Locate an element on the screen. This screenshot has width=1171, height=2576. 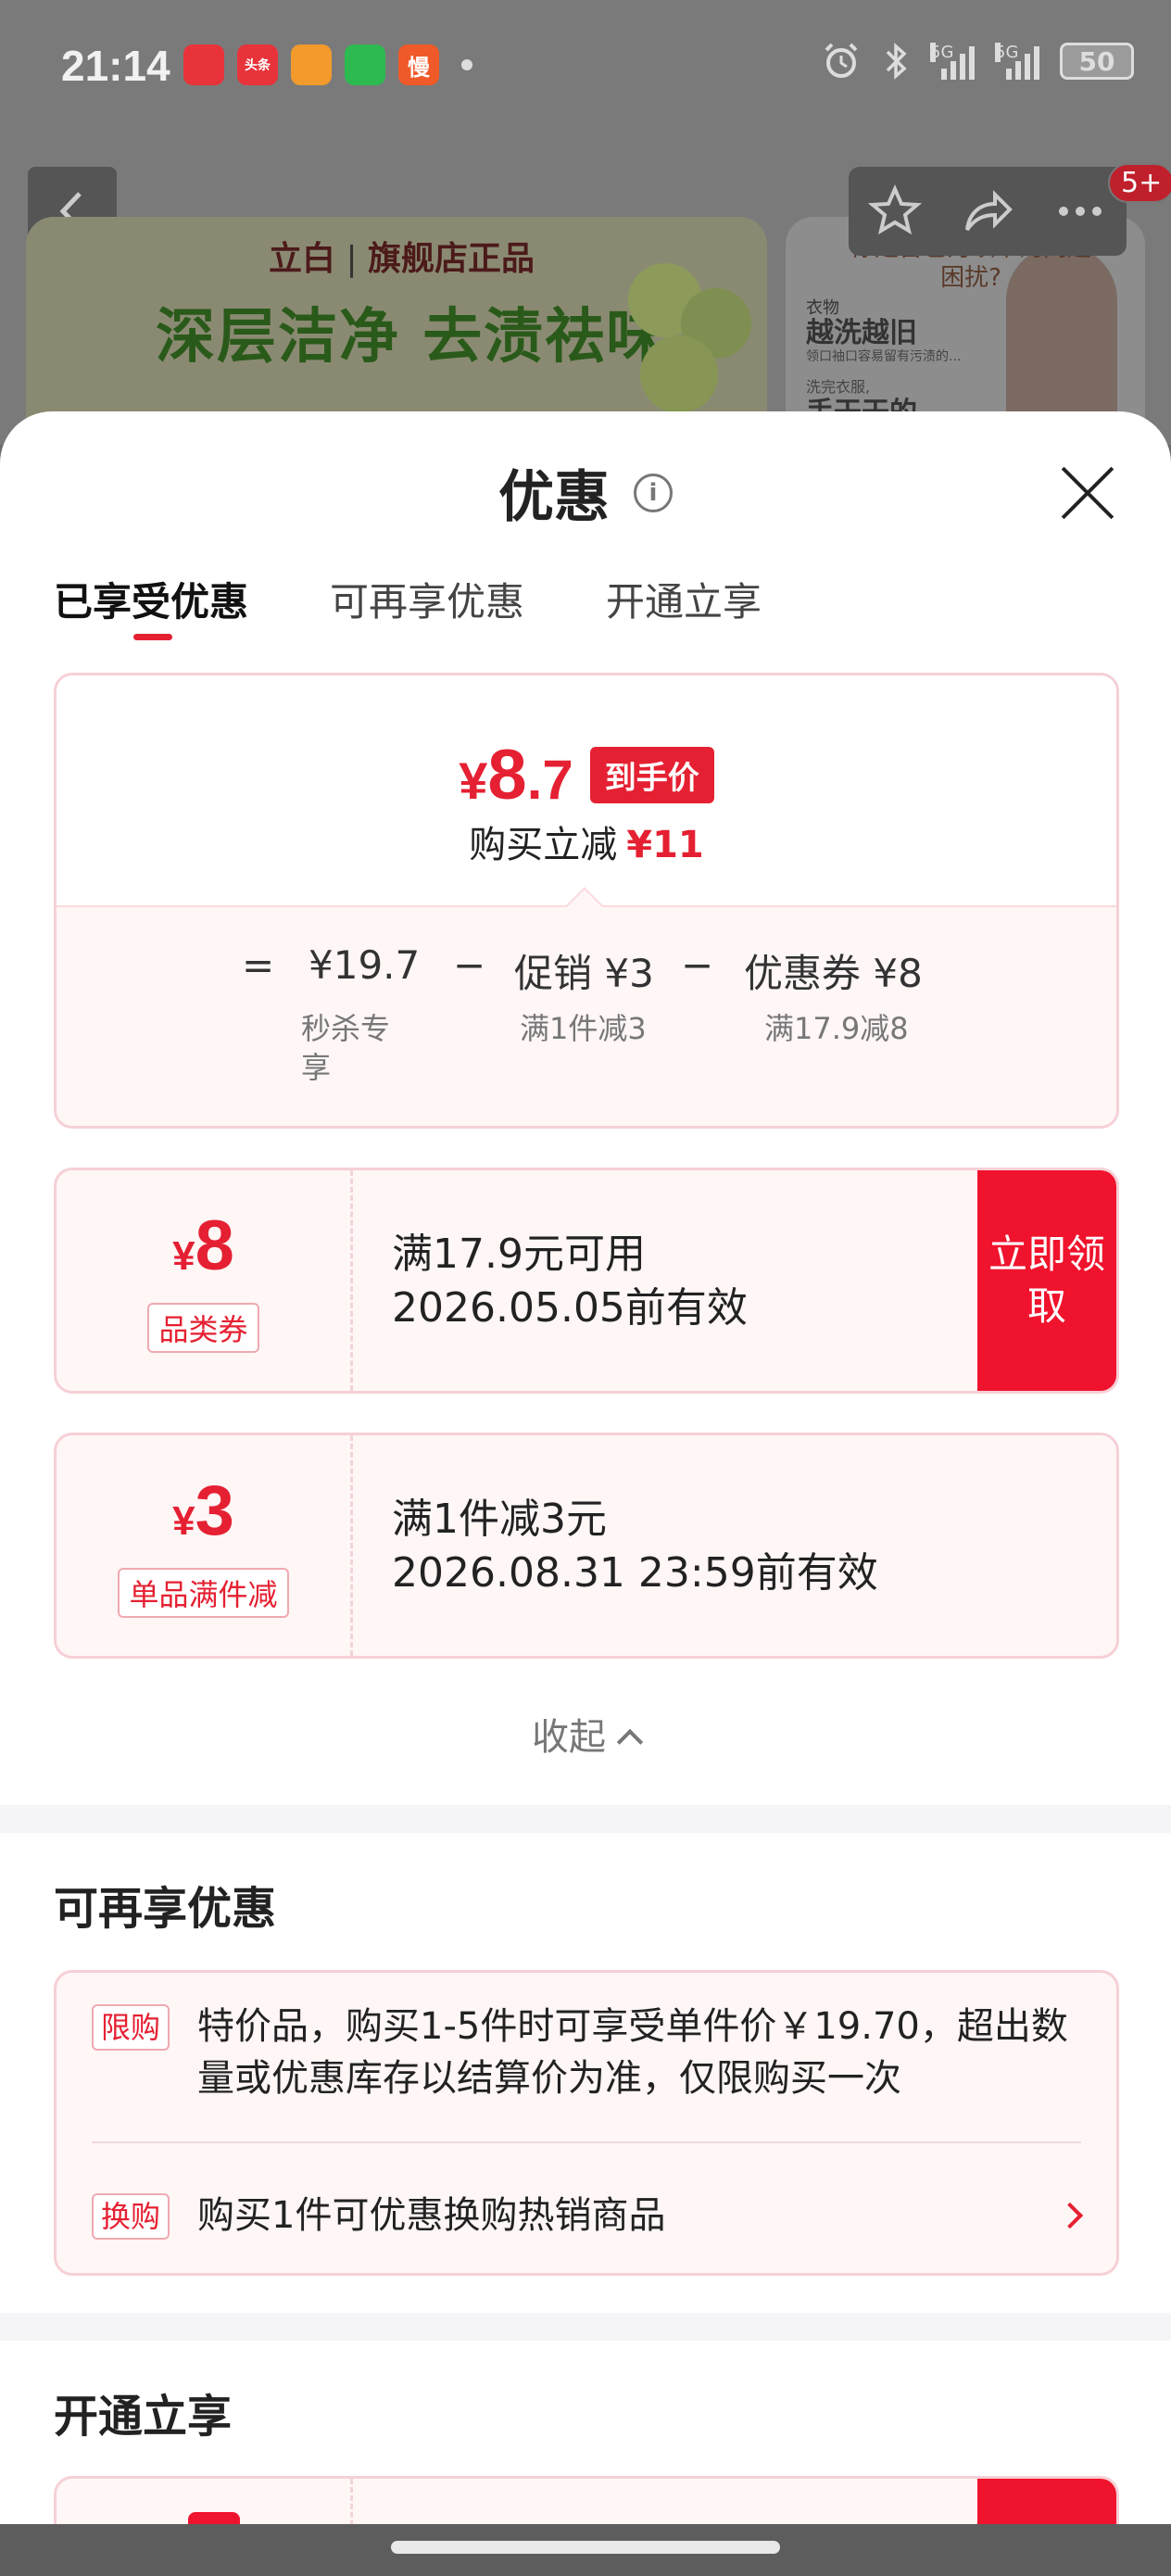
more-notifications-dot is located at coordinates (467, 64).